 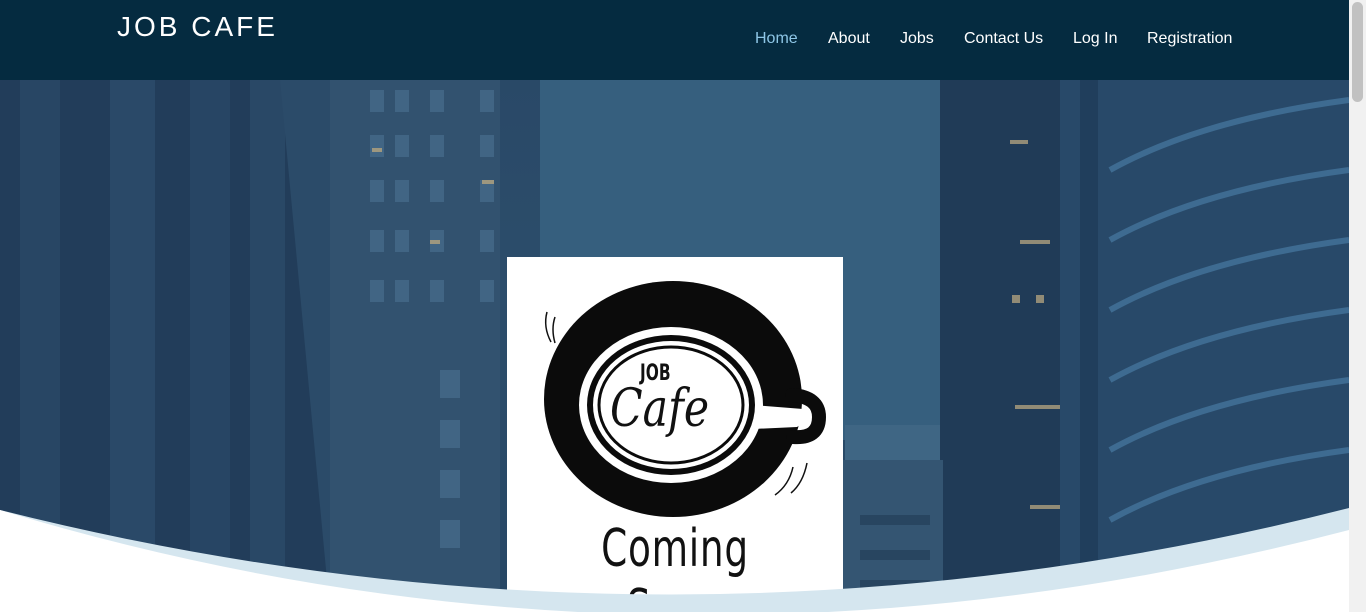 What do you see at coordinates (660, 409) in the screenshot?
I see `logo-cafe-text: Cafe` at bounding box center [660, 409].